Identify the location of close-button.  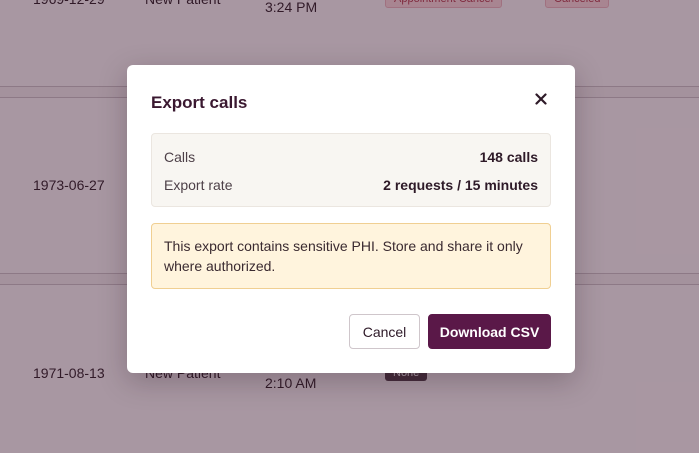
(541, 101).